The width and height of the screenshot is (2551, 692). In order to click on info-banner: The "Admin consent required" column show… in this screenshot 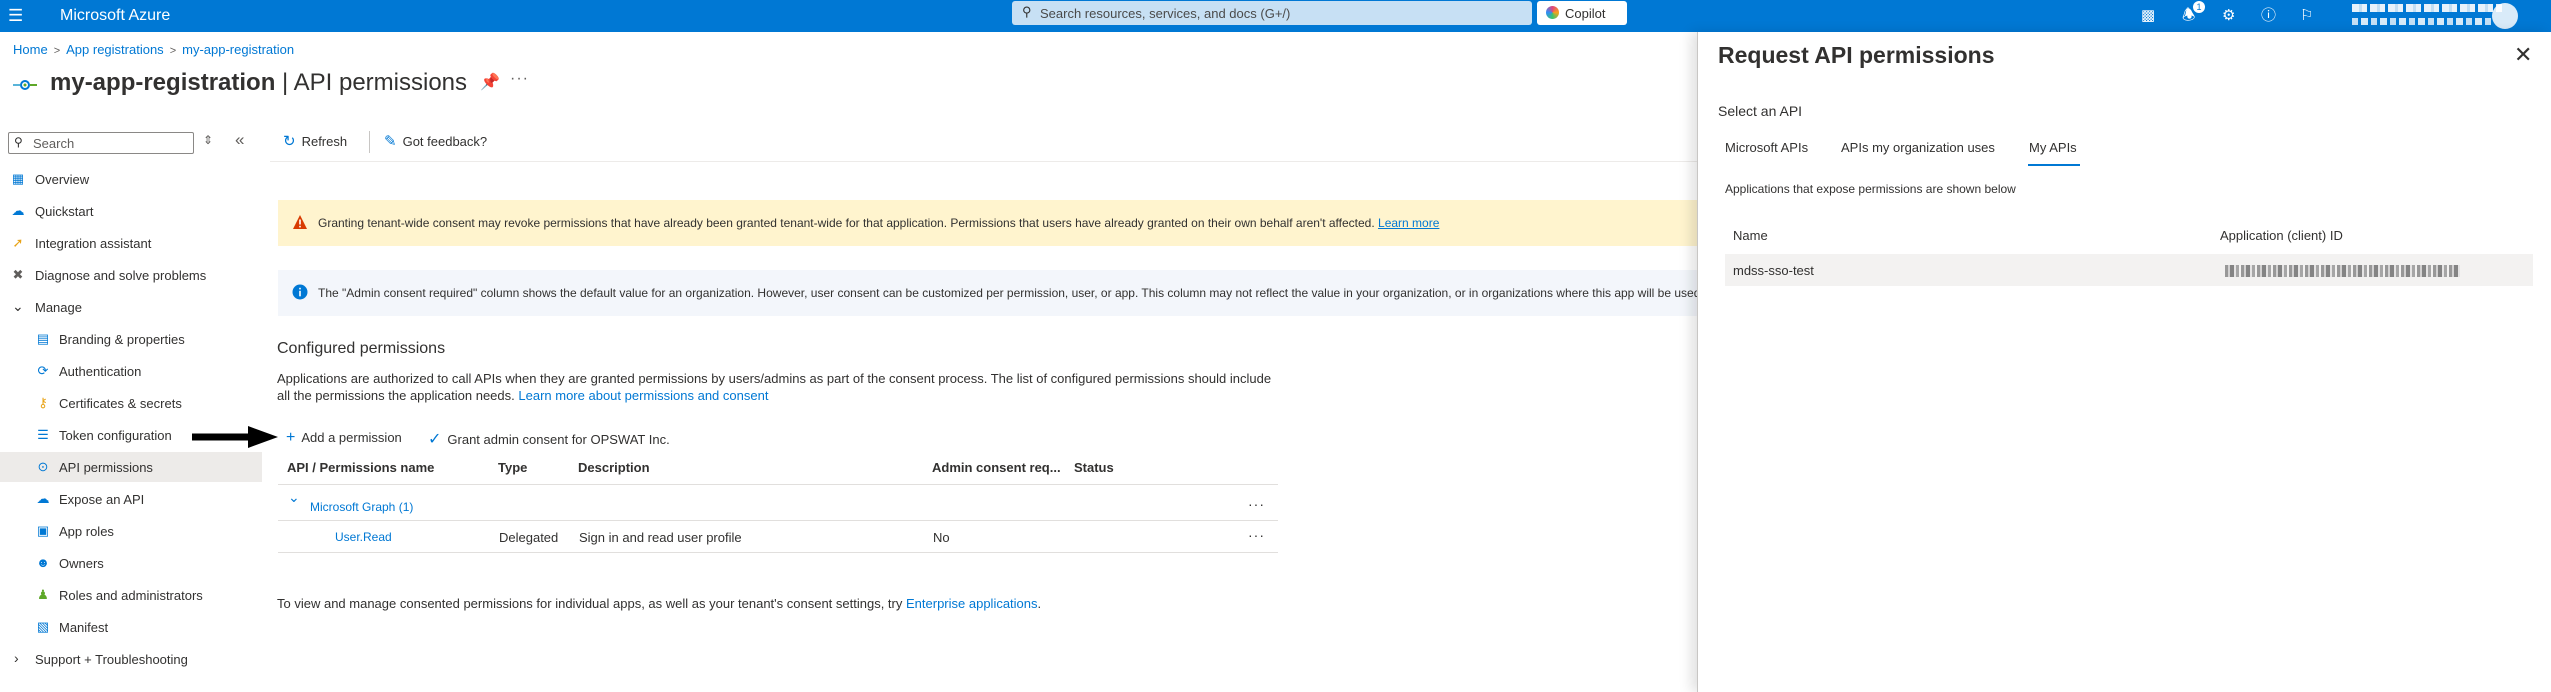, I will do `click(988, 293)`.